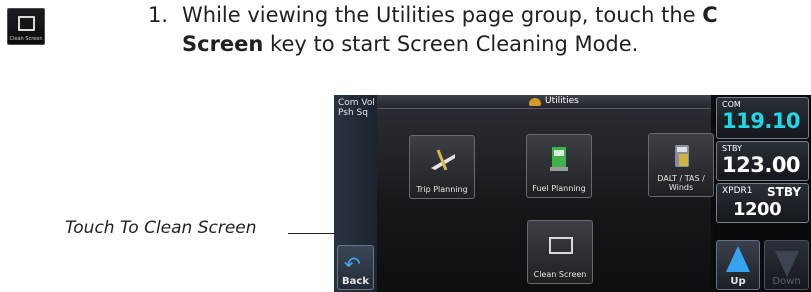 The height and width of the screenshot is (292, 811). What do you see at coordinates (451, 44) in the screenshot?
I see `step-text-after: key to start Screen Cleaning Mode.` at bounding box center [451, 44].